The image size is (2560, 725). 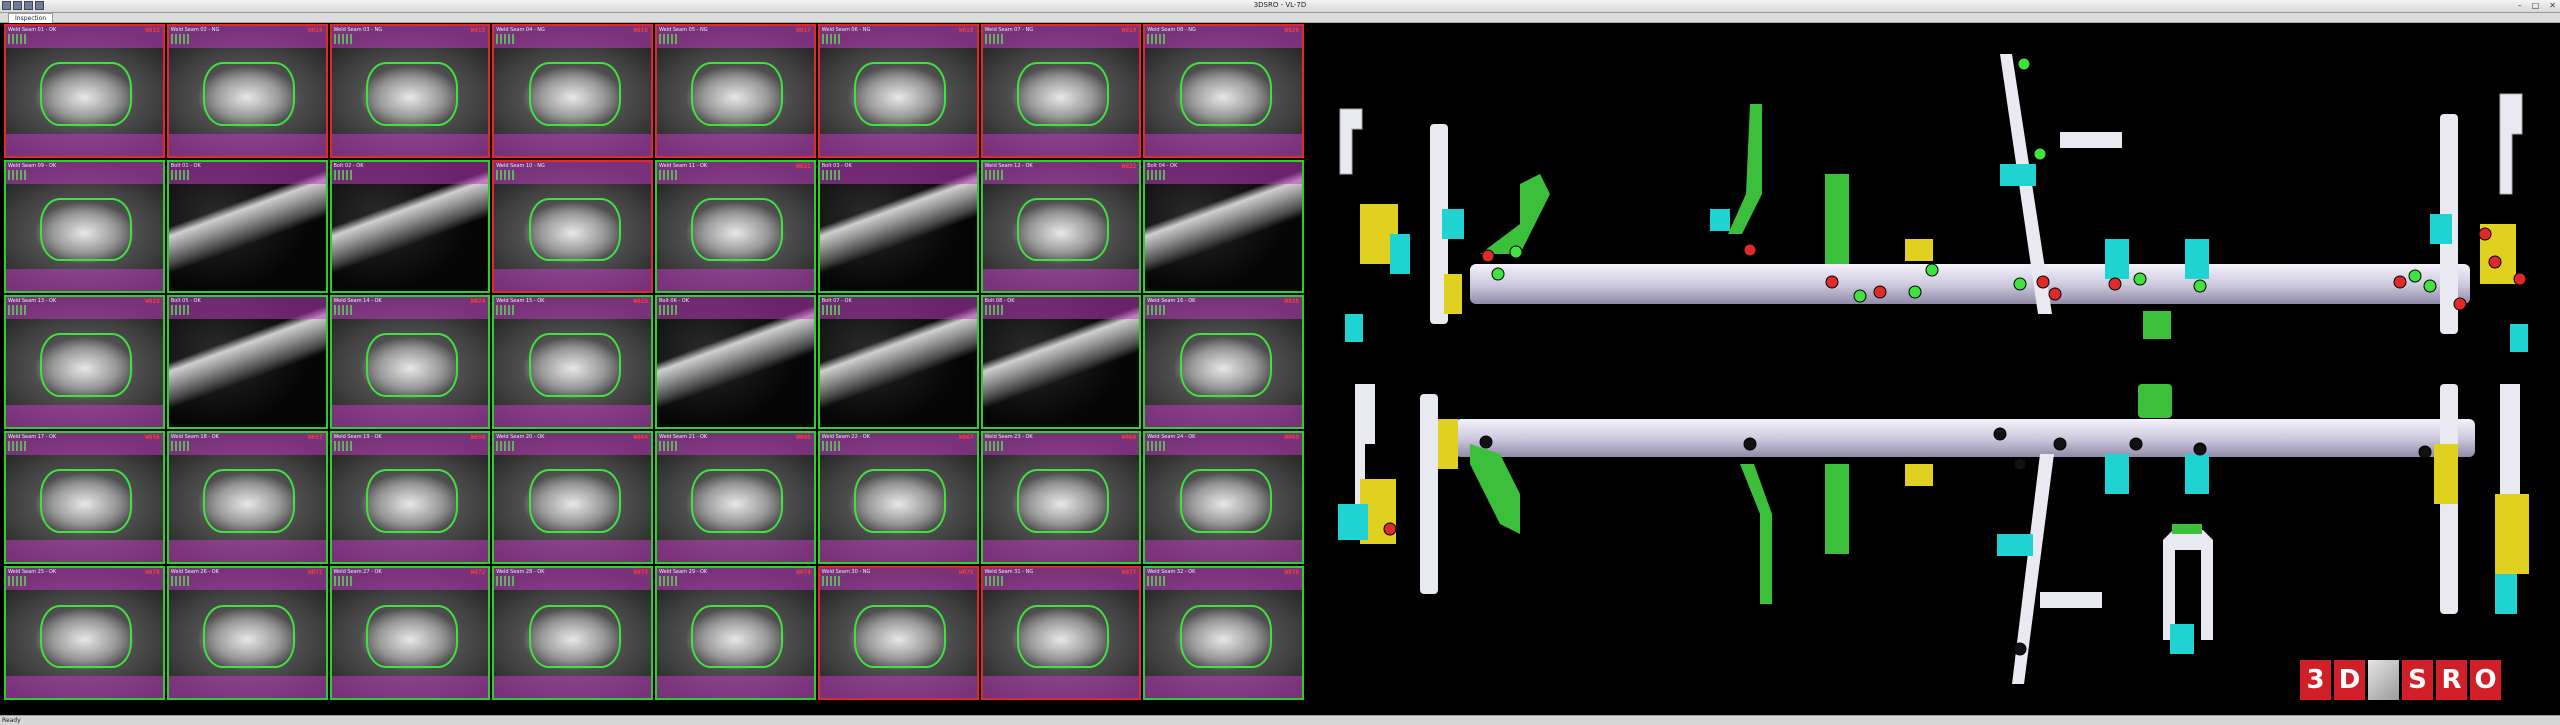 What do you see at coordinates (735, 497) in the screenshot?
I see `inspection-cell: Weld Seam 21 - OK W065` at bounding box center [735, 497].